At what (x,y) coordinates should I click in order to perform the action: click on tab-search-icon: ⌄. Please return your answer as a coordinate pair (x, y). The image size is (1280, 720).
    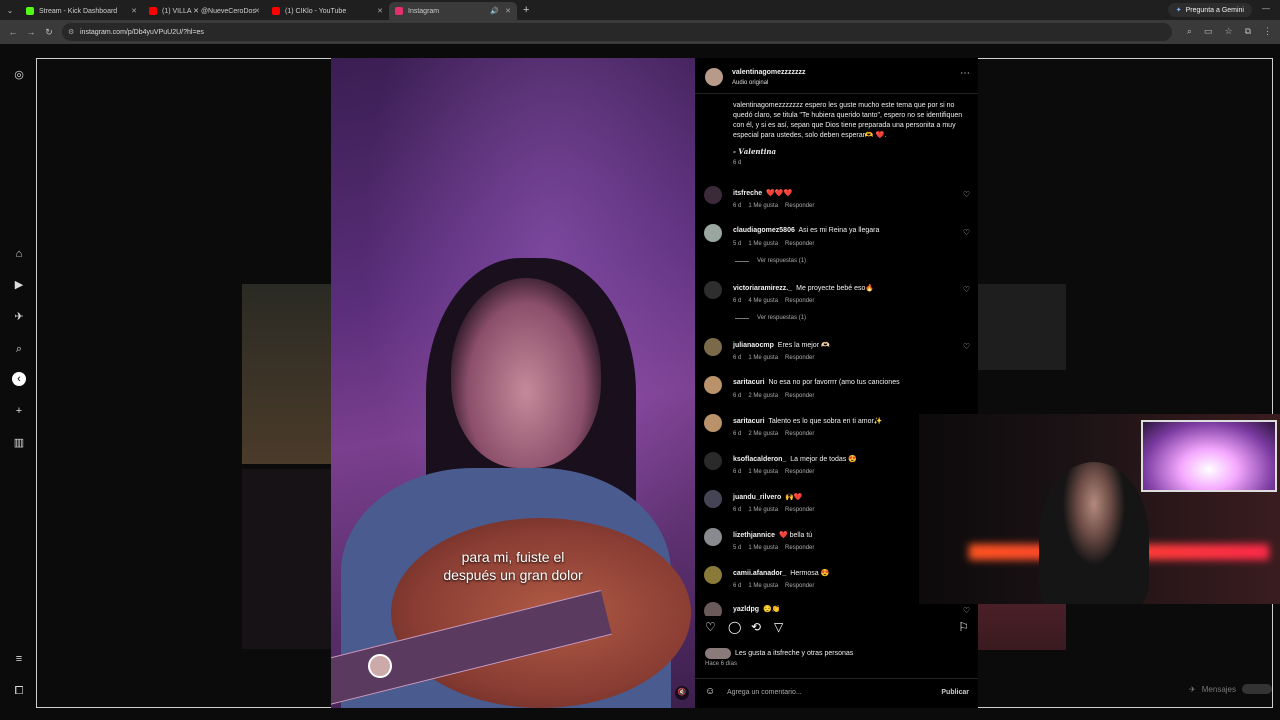
    Looking at the image, I should click on (10, 10).